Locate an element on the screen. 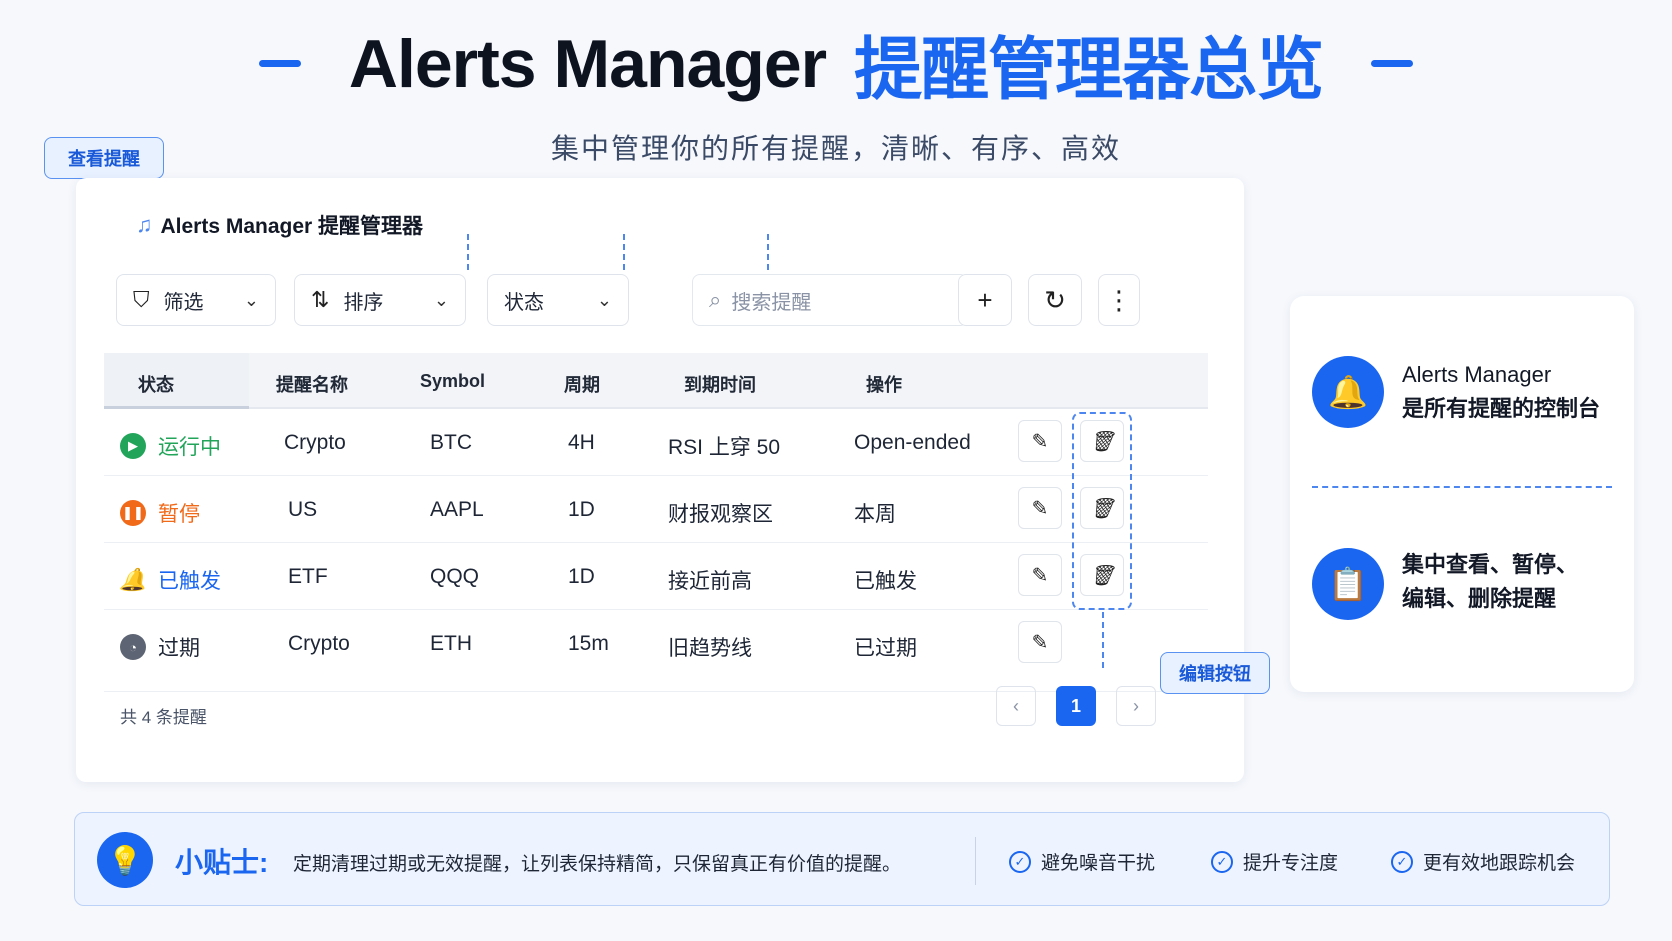 The image size is (1672, 941). page-number-button: 1 is located at coordinates (1076, 706).